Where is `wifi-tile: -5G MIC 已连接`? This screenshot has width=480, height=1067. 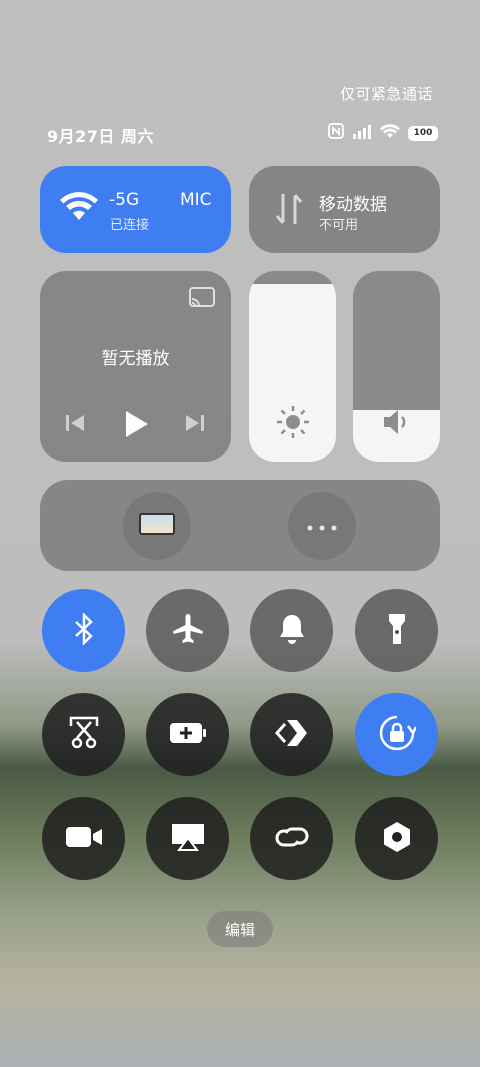
wifi-tile: -5G MIC 已连接 is located at coordinates (135, 209).